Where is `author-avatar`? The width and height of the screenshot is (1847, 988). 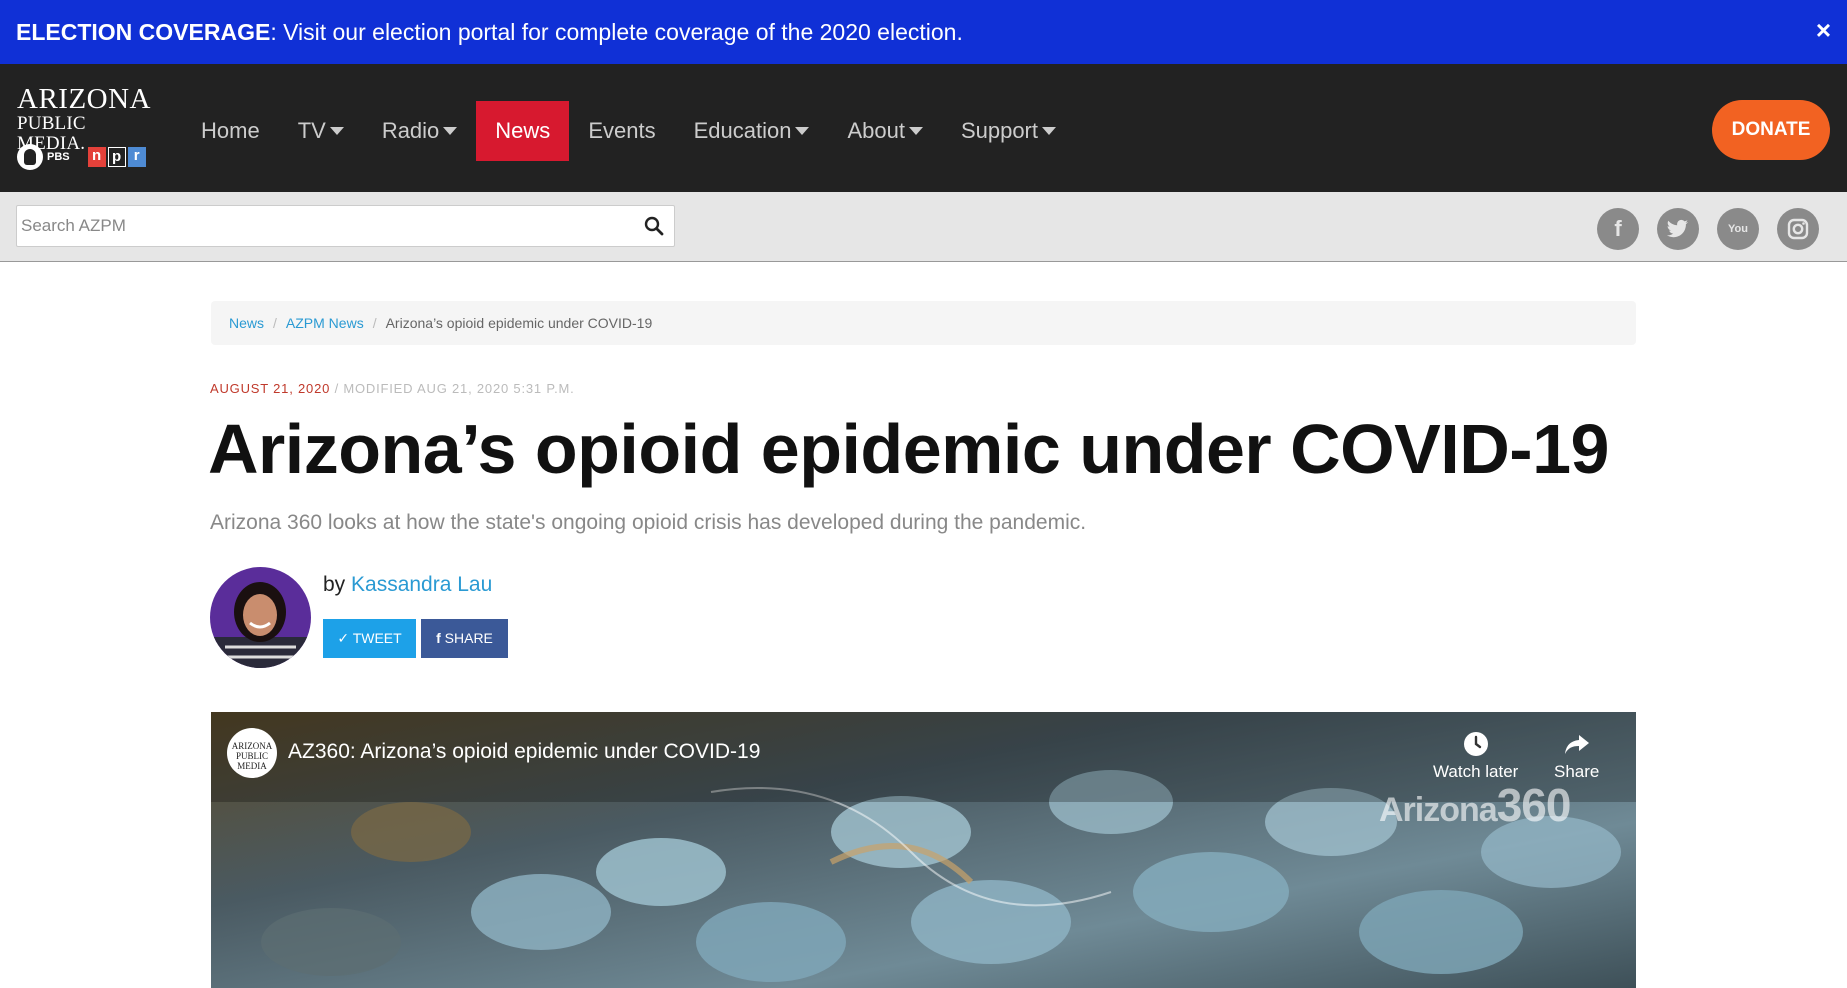 author-avatar is located at coordinates (260, 617).